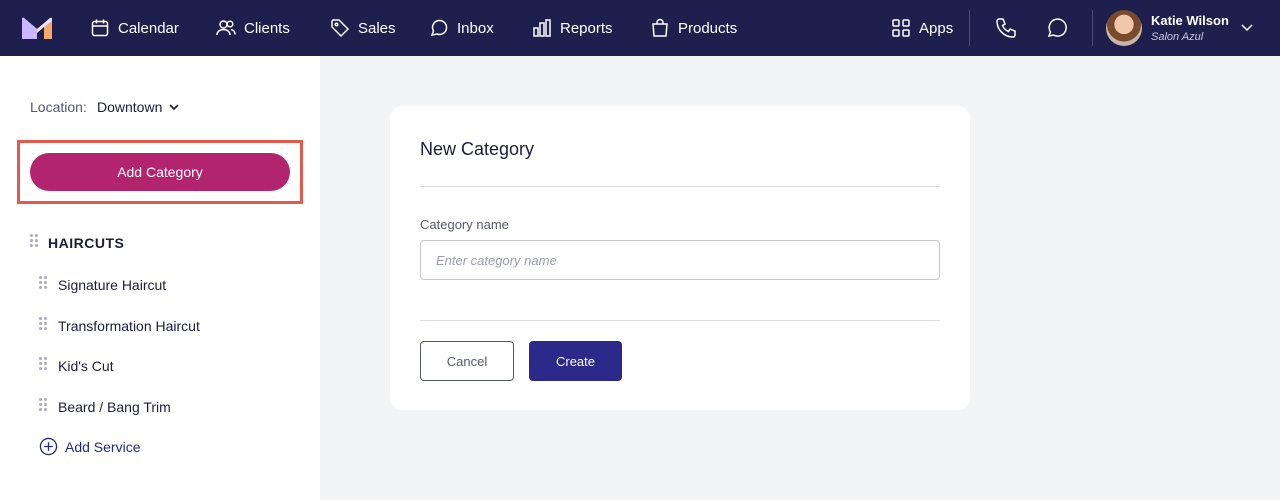 This screenshot has width=1280, height=500. I want to click on service-item: Kid's Cut, so click(86, 366).